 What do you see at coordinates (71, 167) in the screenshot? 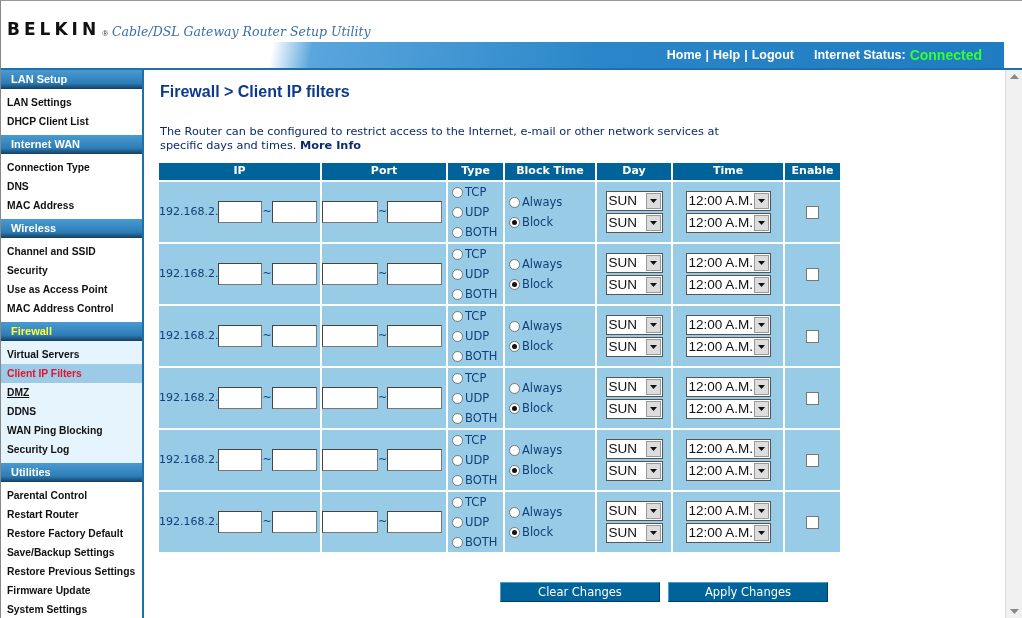
I see `sidebar-item: Connection Type` at bounding box center [71, 167].